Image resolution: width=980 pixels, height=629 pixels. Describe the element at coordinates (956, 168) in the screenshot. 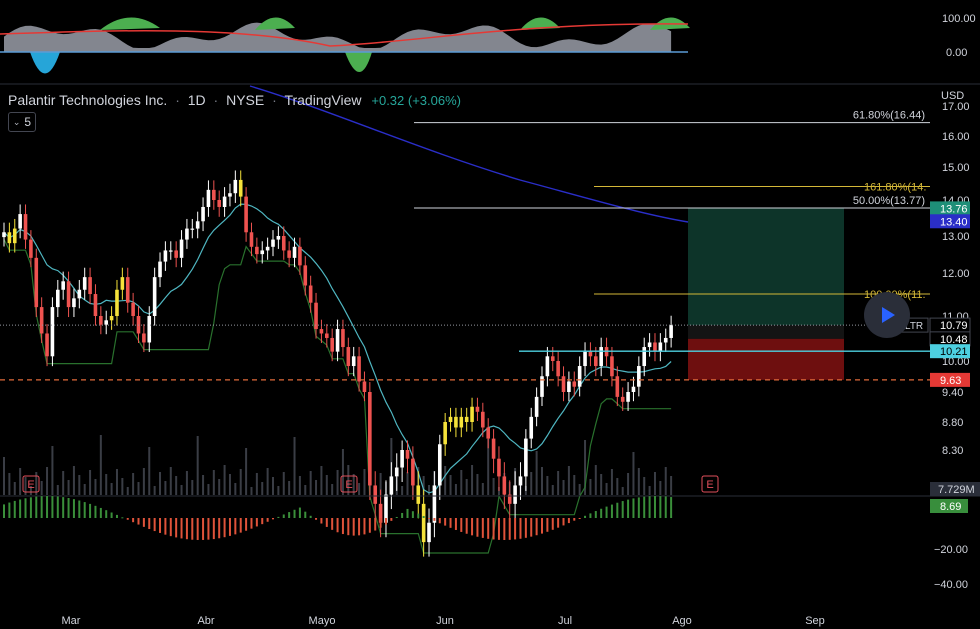

I see `price-tick-label: 15.00` at that location.